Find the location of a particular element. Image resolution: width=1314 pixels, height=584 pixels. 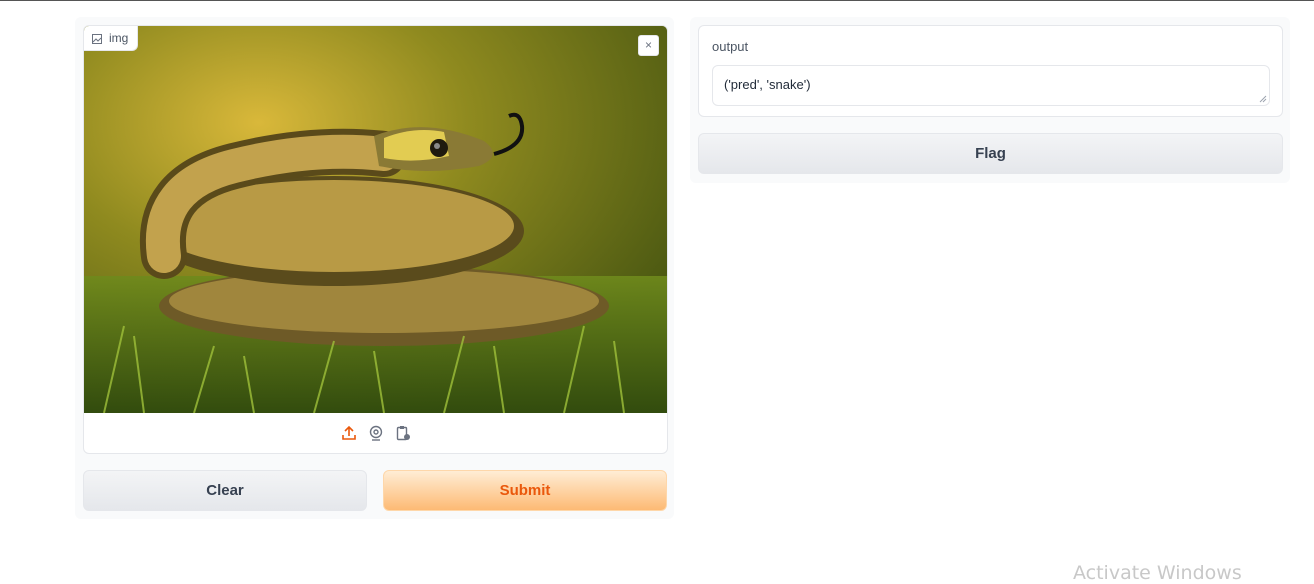

output-value: ('pred', 'snake') is located at coordinates (767, 84).